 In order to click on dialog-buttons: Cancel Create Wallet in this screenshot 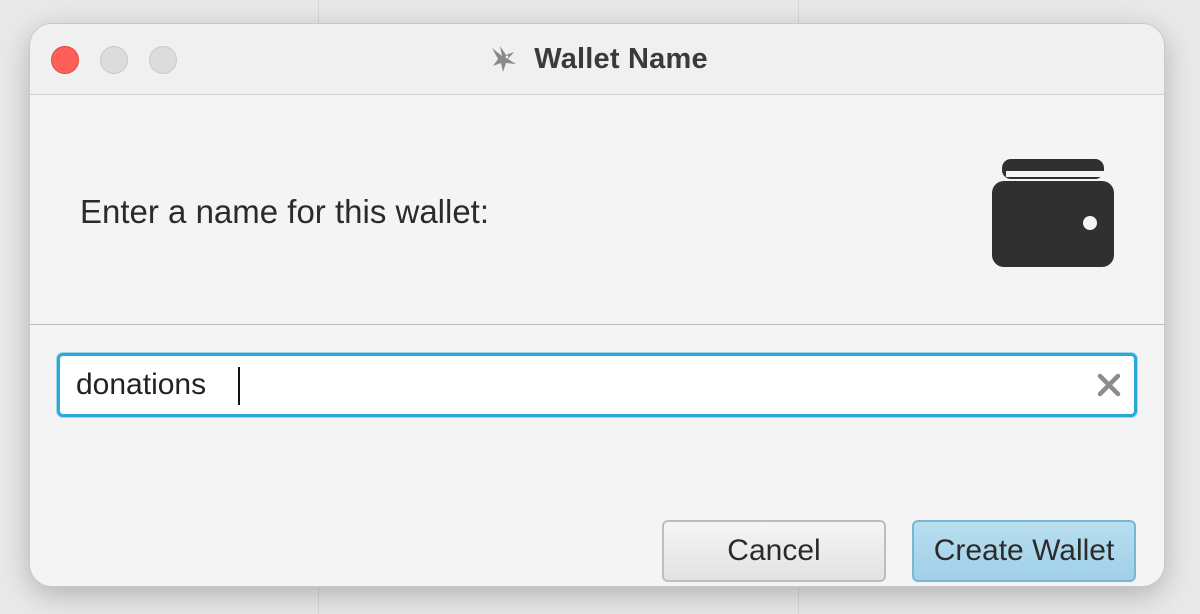, I will do `click(899, 551)`.